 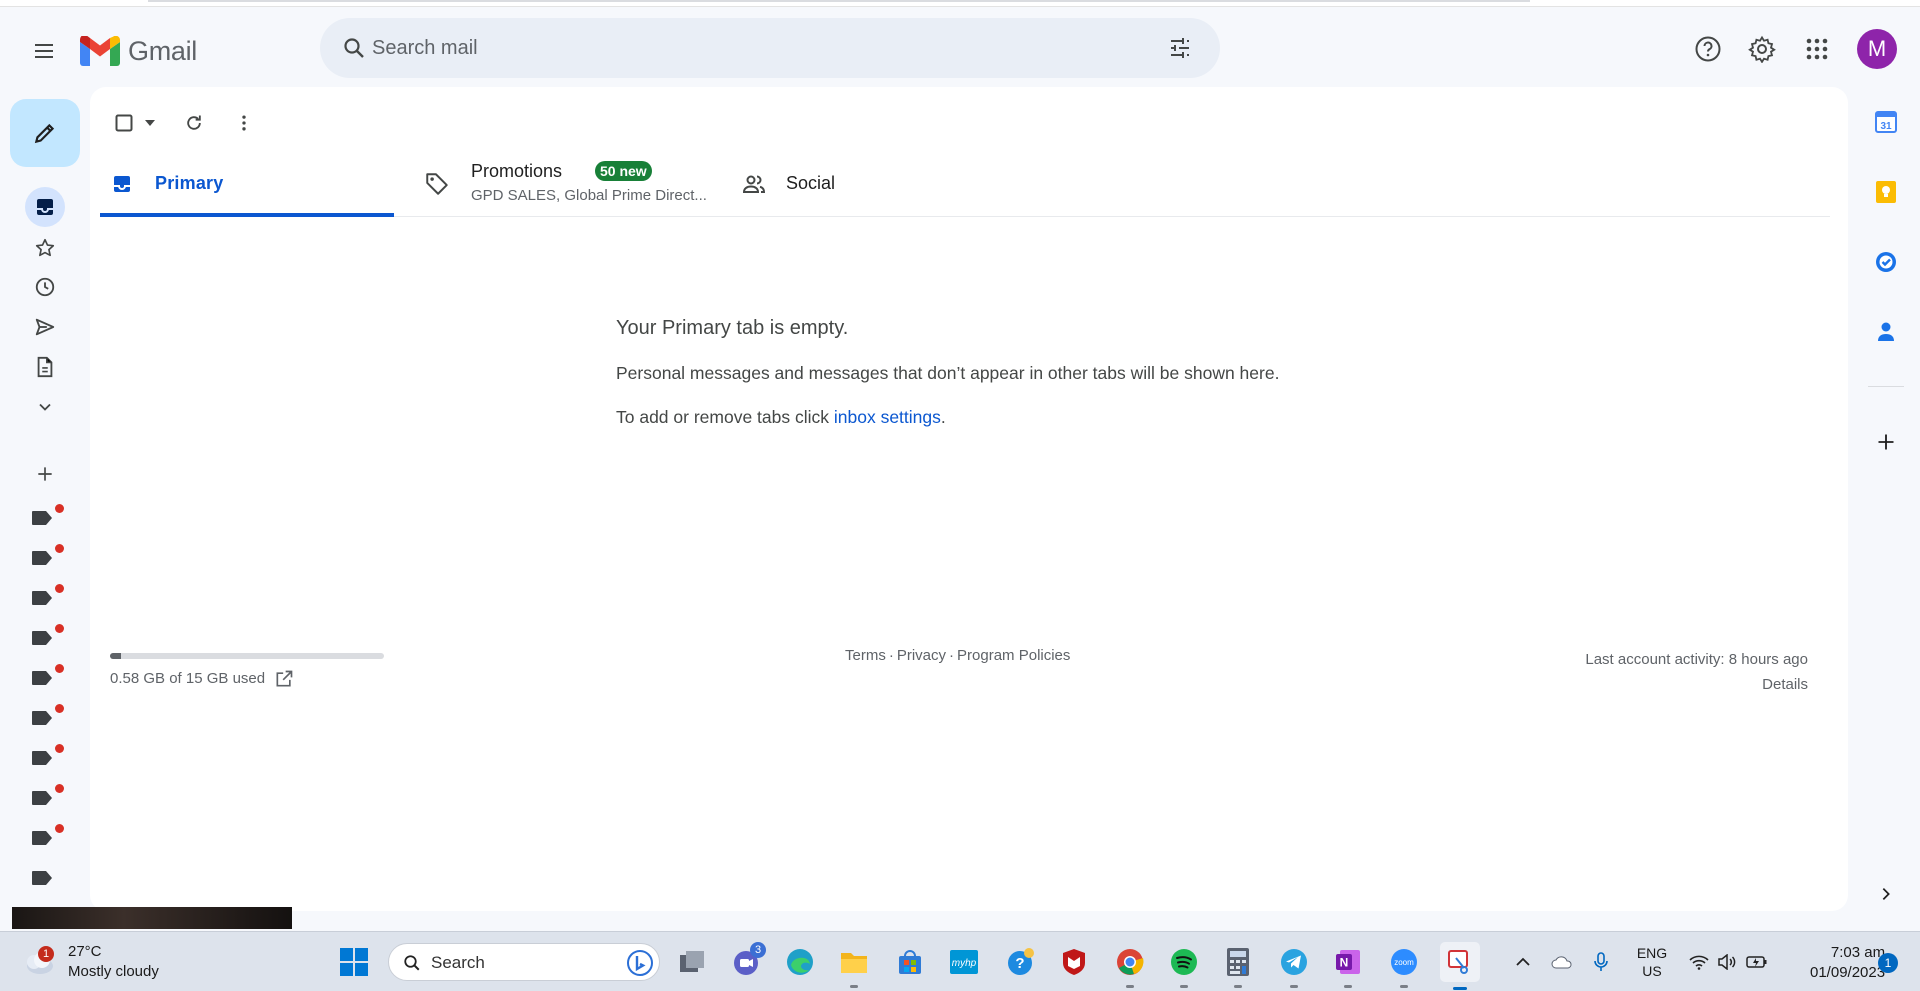 What do you see at coordinates (1013, 655) in the screenshot?
I see `program-policies-link: Program Policies` at bounding box center [1013, 655].